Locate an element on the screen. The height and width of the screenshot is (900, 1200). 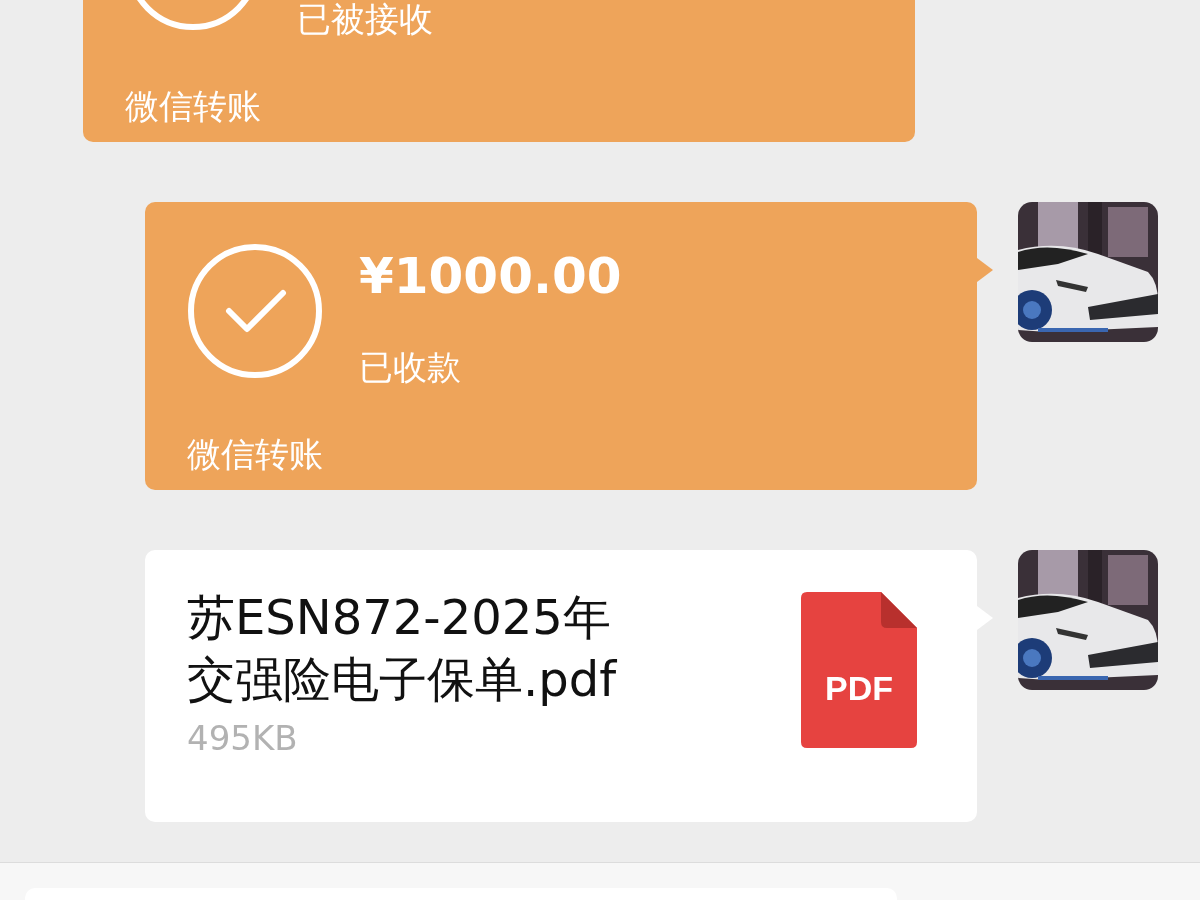
transfer-amount: ¥1000.00 is located at coordinates (490, 276).